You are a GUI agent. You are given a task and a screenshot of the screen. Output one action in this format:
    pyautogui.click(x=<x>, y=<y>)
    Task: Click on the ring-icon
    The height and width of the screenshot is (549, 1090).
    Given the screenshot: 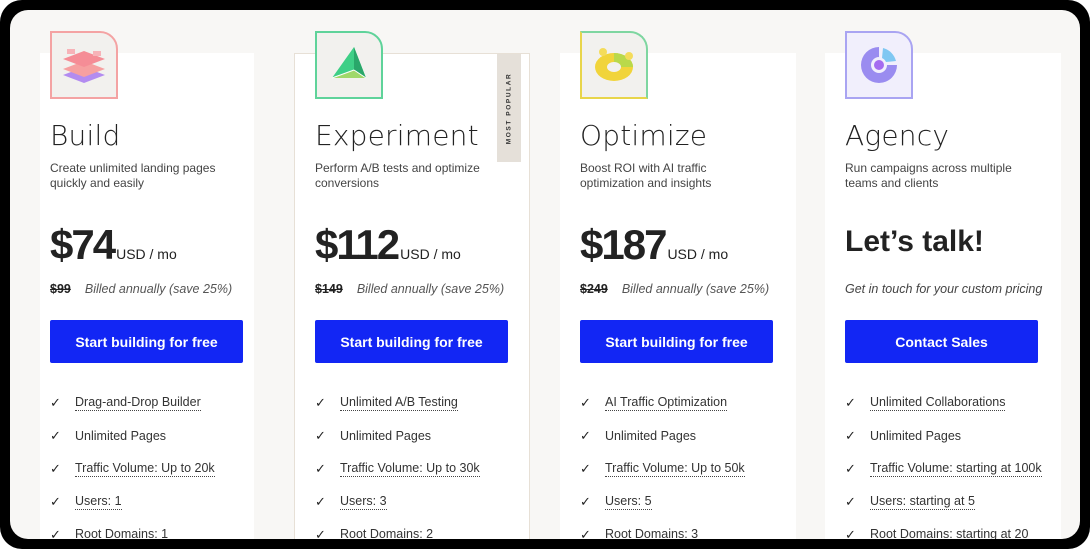 What is the action you would take?
    pyautogui.click(x=879, y=65)
    